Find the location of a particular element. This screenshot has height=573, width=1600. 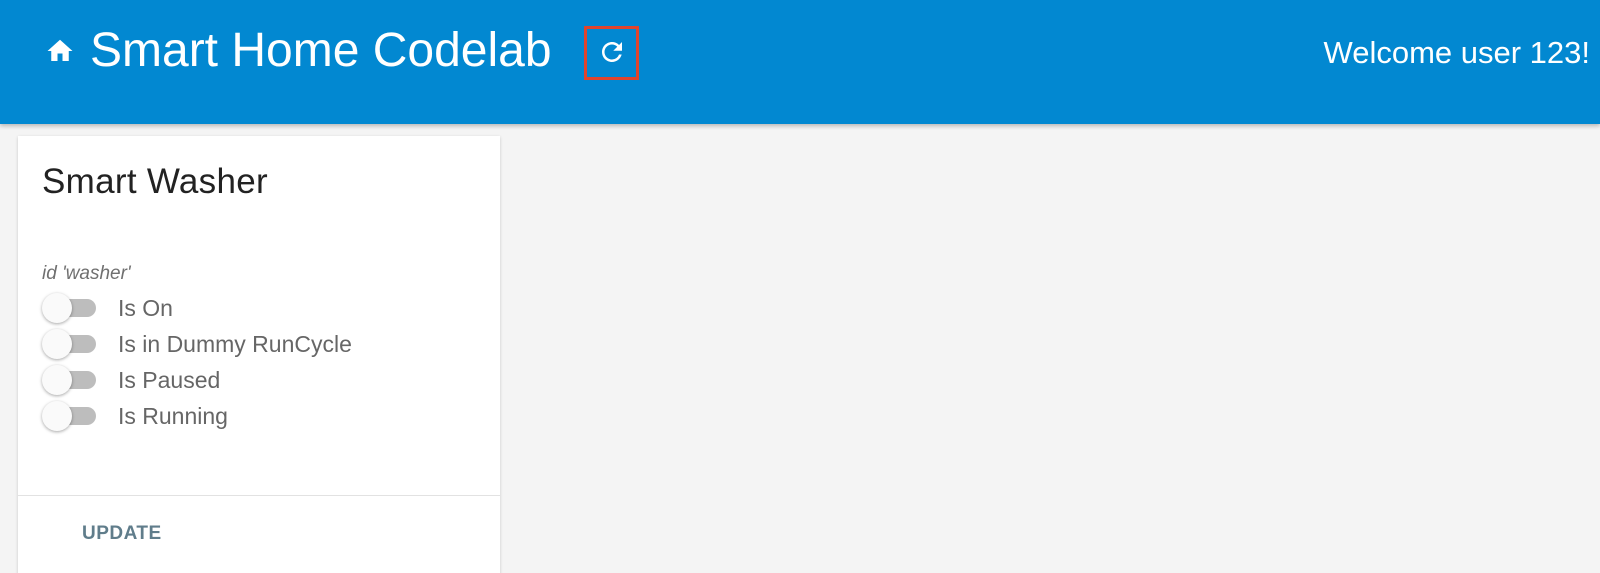

device-id: id 'washer' is located at coordinates (86, 273).